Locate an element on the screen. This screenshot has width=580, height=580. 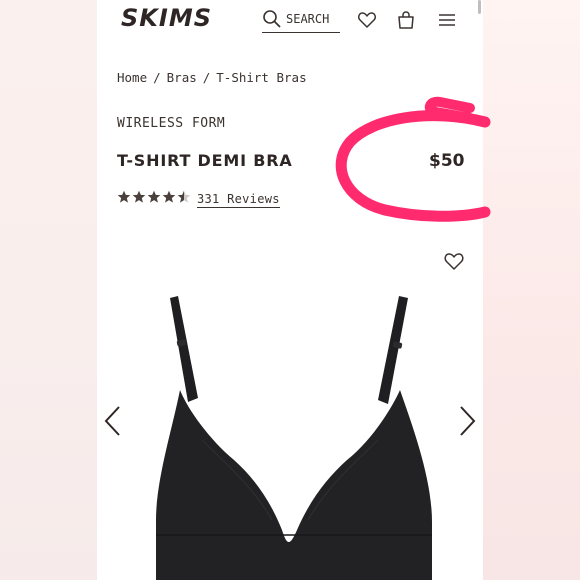
product-collection: WIRELESS FORM is located at coordinates (171, 123).